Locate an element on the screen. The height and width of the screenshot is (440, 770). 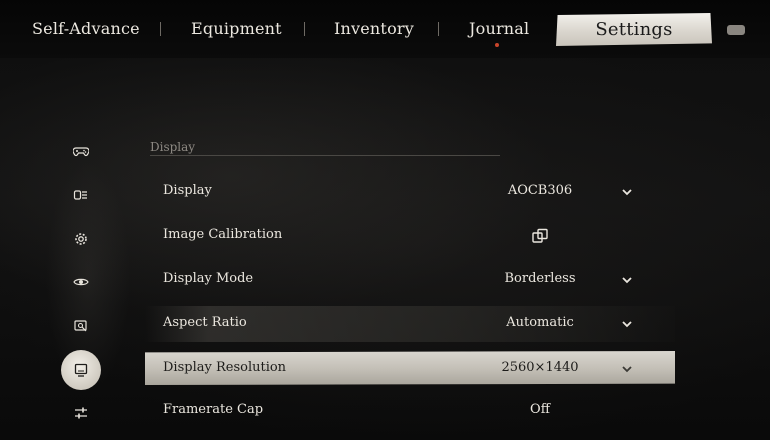
gamepad-icon is located at coordinates (81, 151).